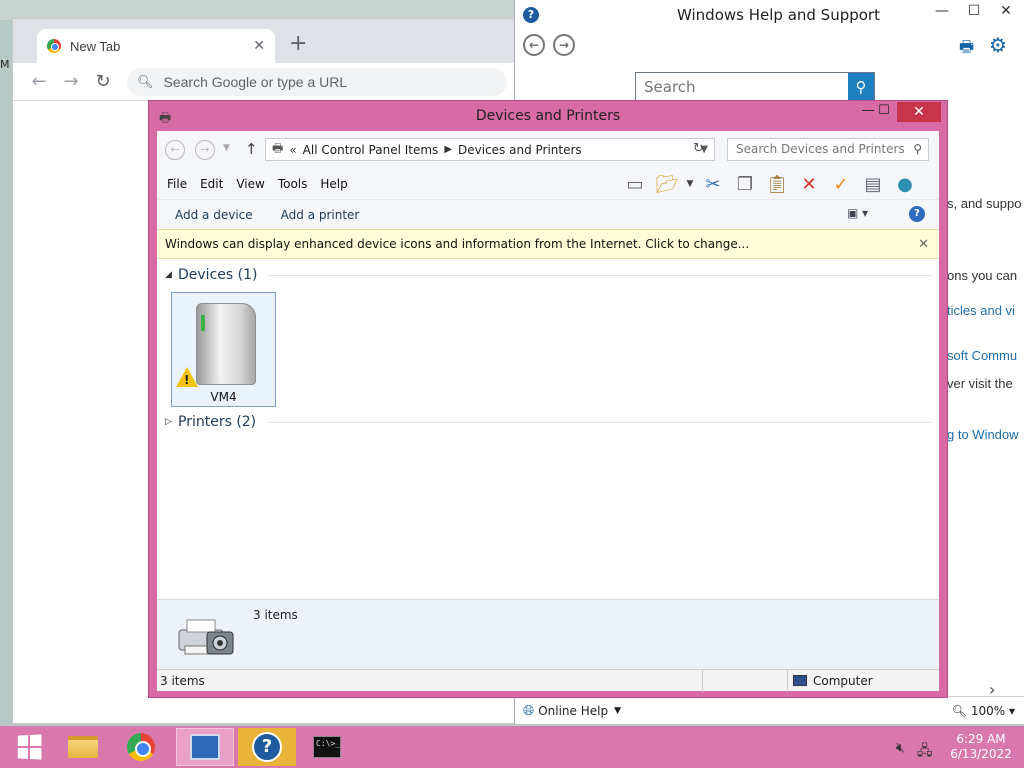 The image size is (1024, 768). What do you see at coordinates (317, 81) in the screenshot?
I see `chrome-omnibox: 🔍︎ Search Google or type a URL` at bounding box center [317, 81].